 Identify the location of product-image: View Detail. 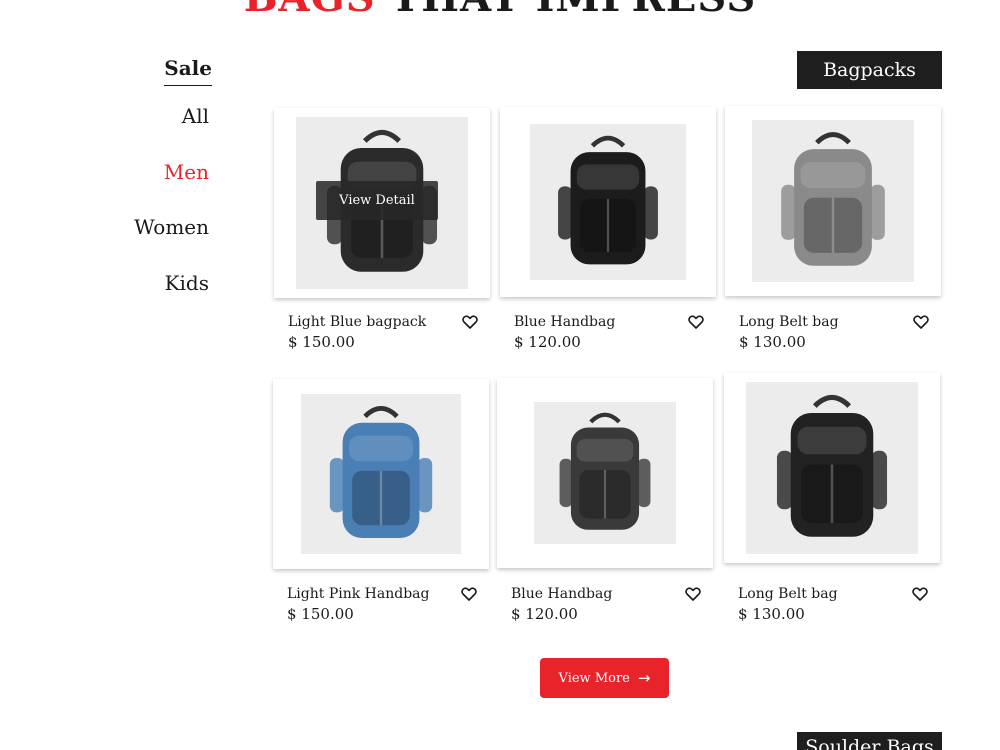
(382, 203).